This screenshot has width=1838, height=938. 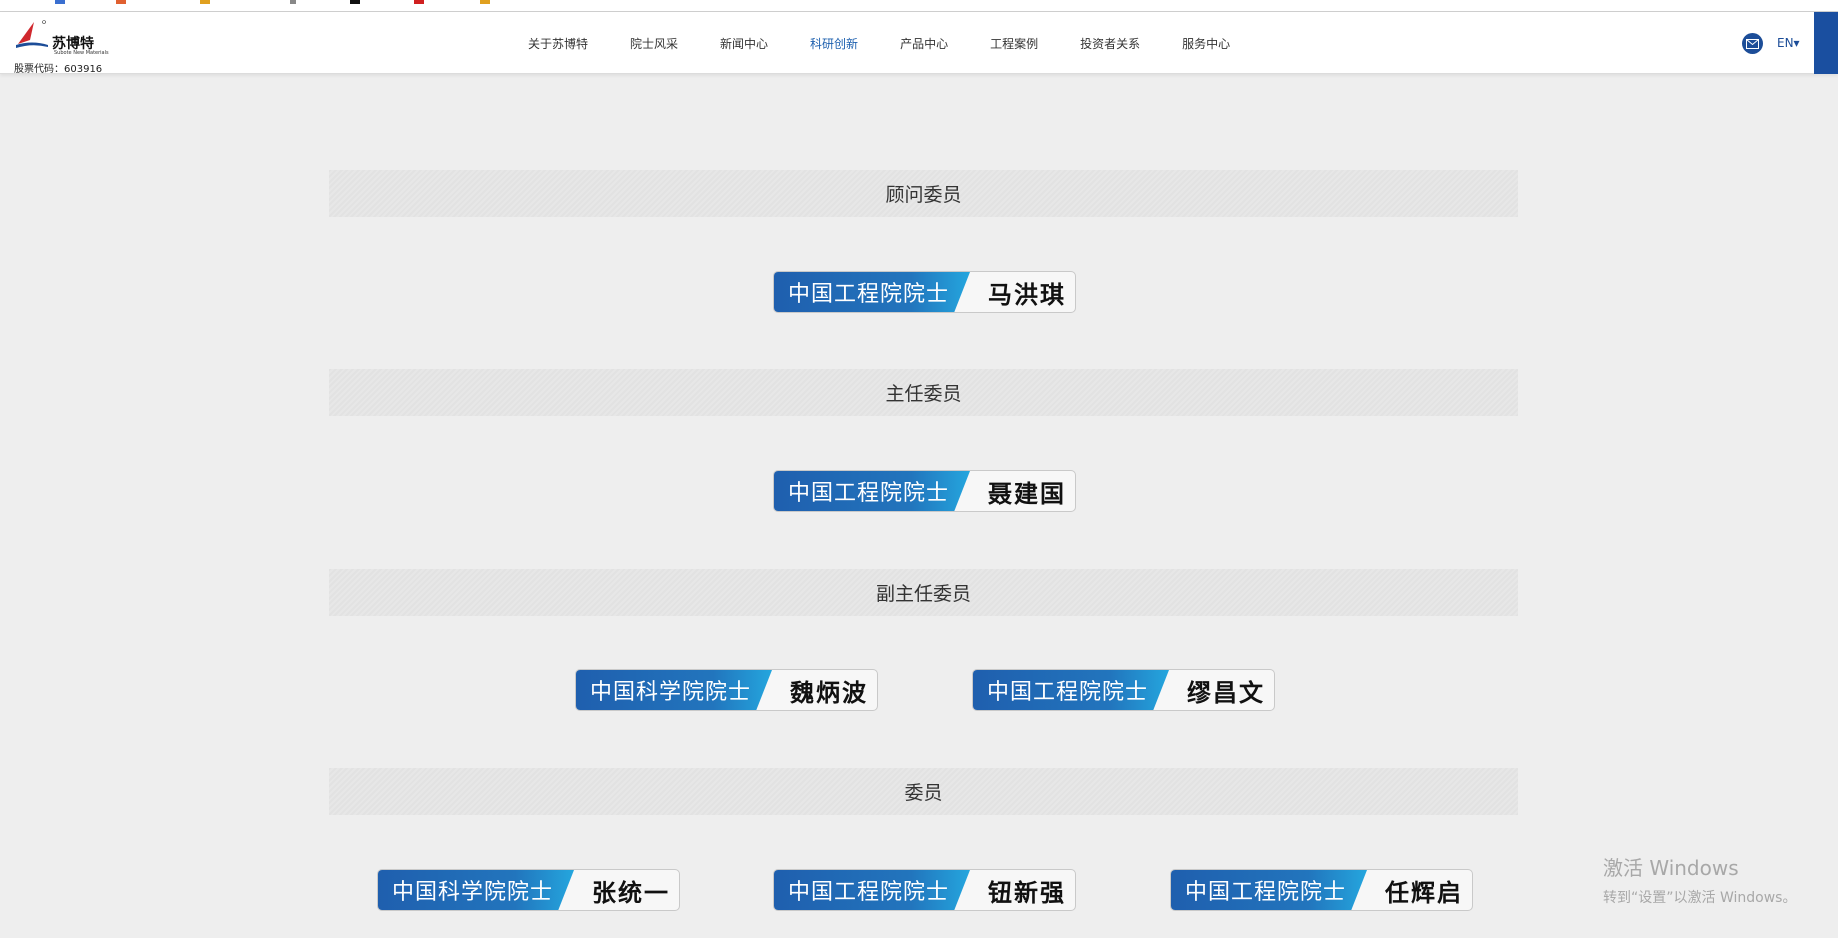 What do you see at coordinates (924, 43) in the screenshot?
I see `nav-item-products: 产品中心` at bounding box center [924, 43].